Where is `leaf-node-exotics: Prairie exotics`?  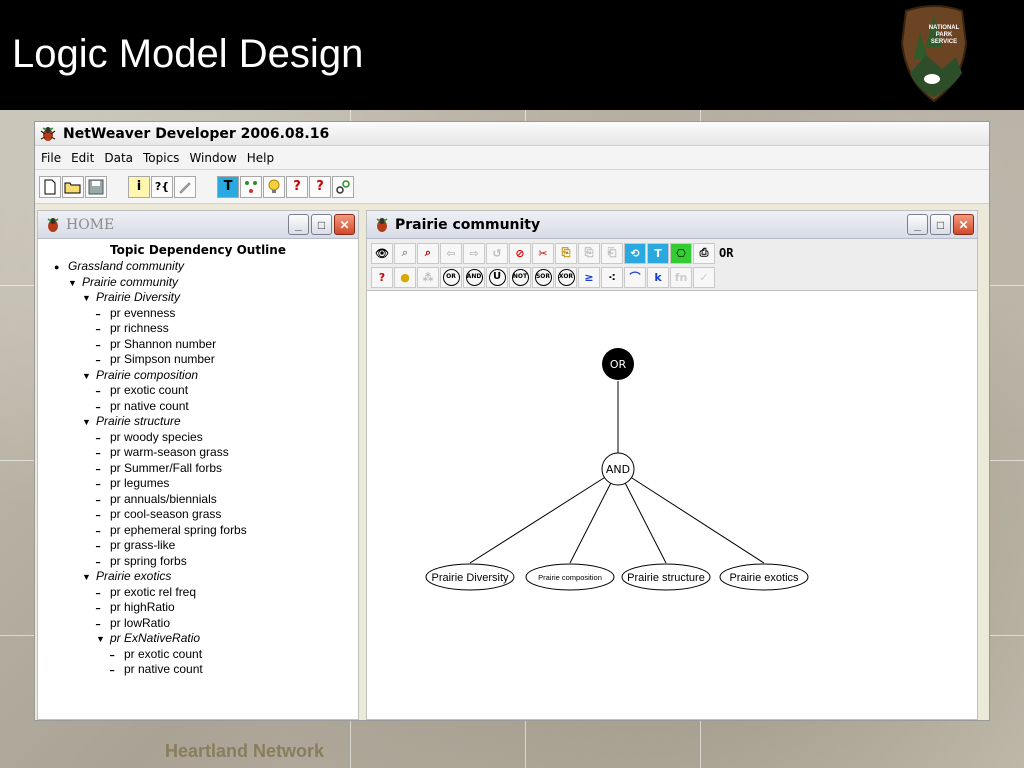
leaf-node-exotics: Prairie exotics is located at coordinates (764, 577).